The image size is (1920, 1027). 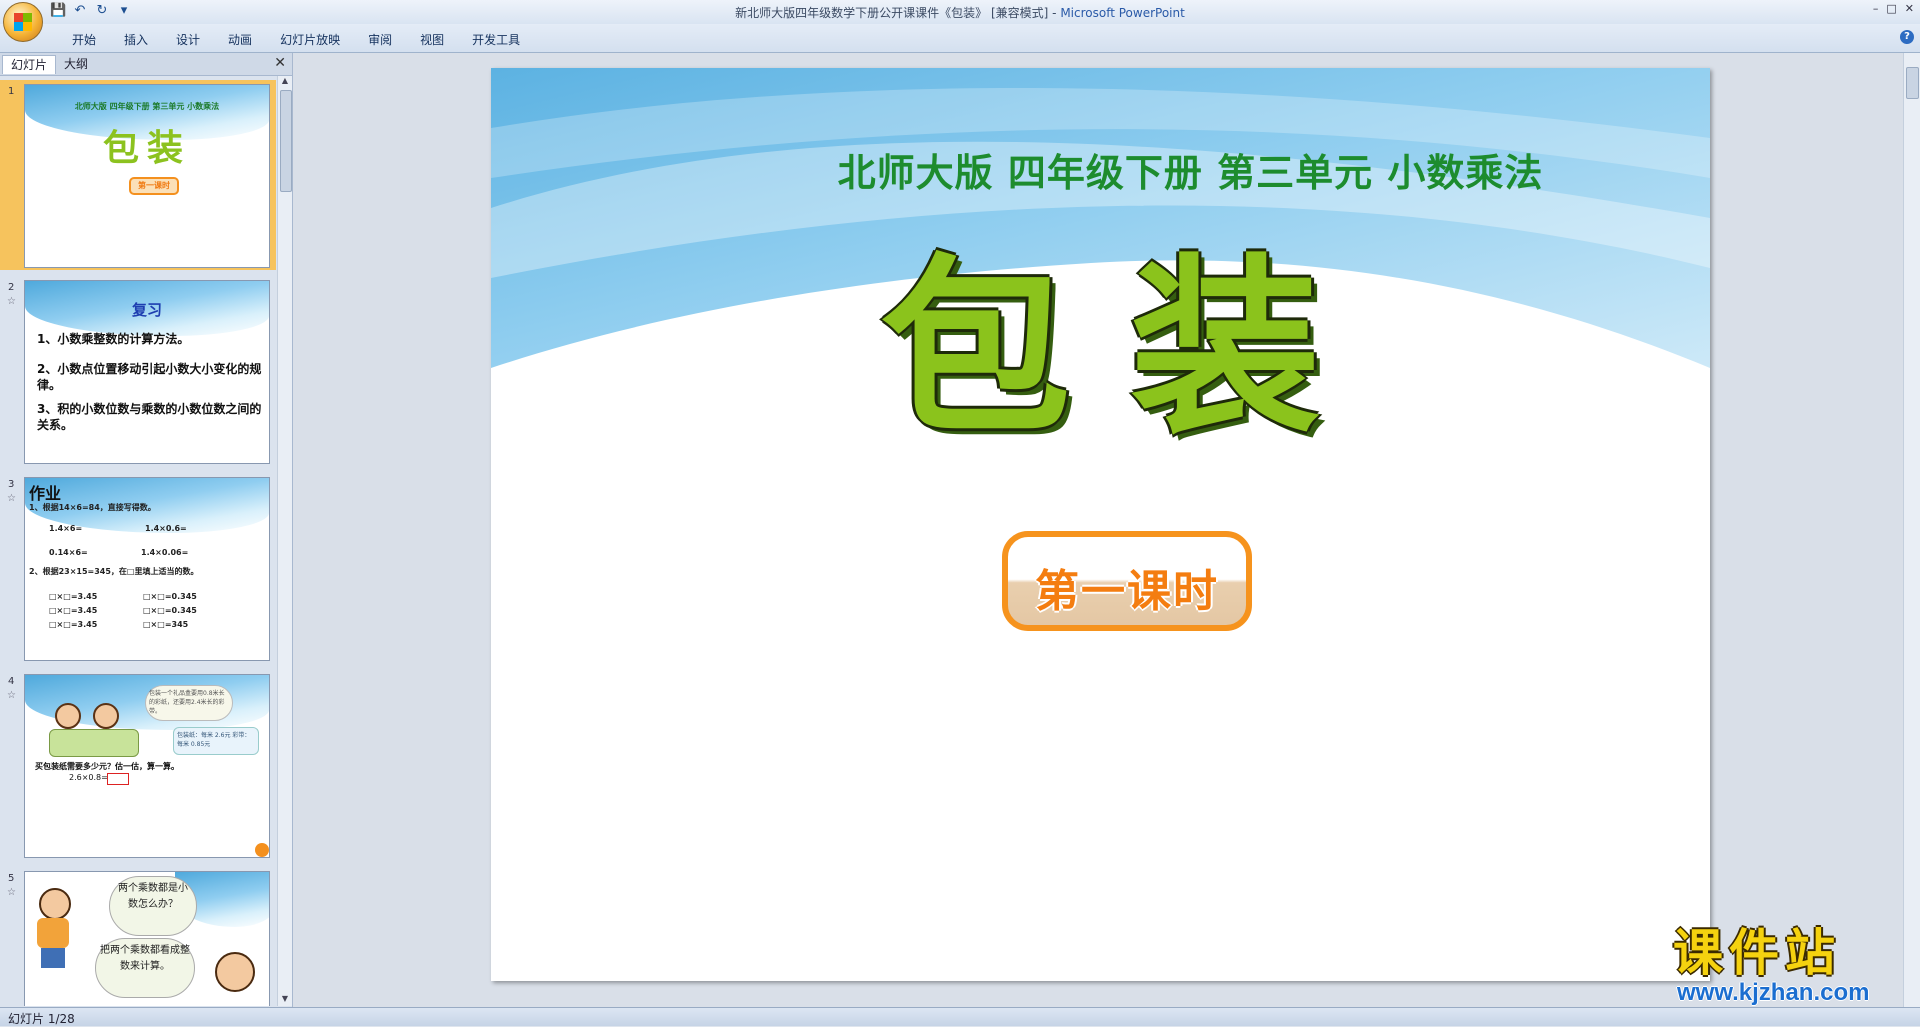 I want to click on thumb-question: 买包装纸需要多少元？估一估，算一算。, so click(x=107, y=766).